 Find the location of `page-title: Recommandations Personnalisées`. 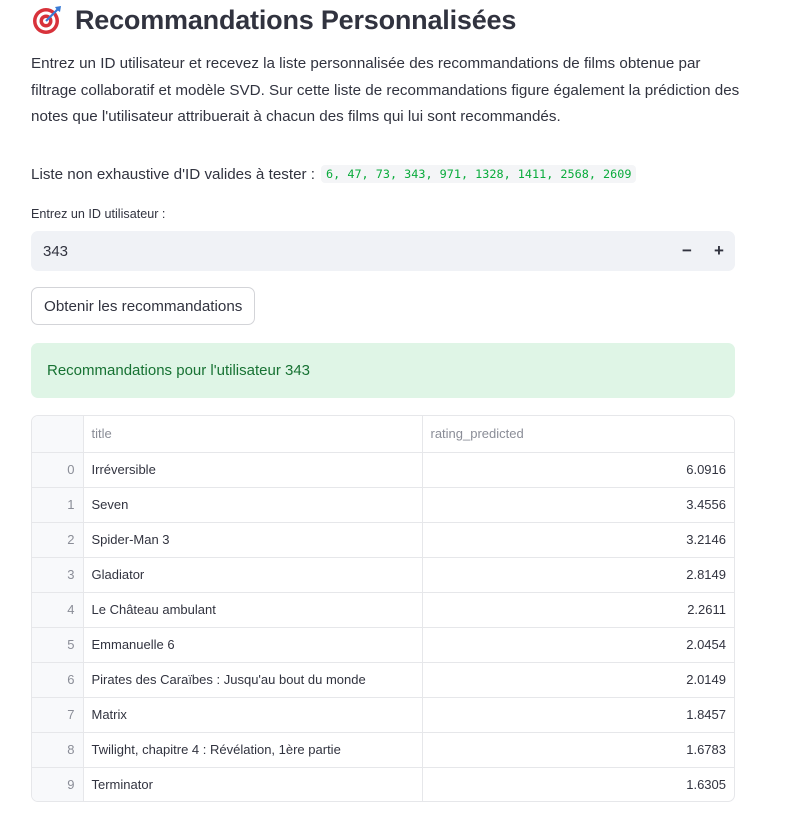

page-title: Recommandations Personnalisées is located at coordinates (296, 19).